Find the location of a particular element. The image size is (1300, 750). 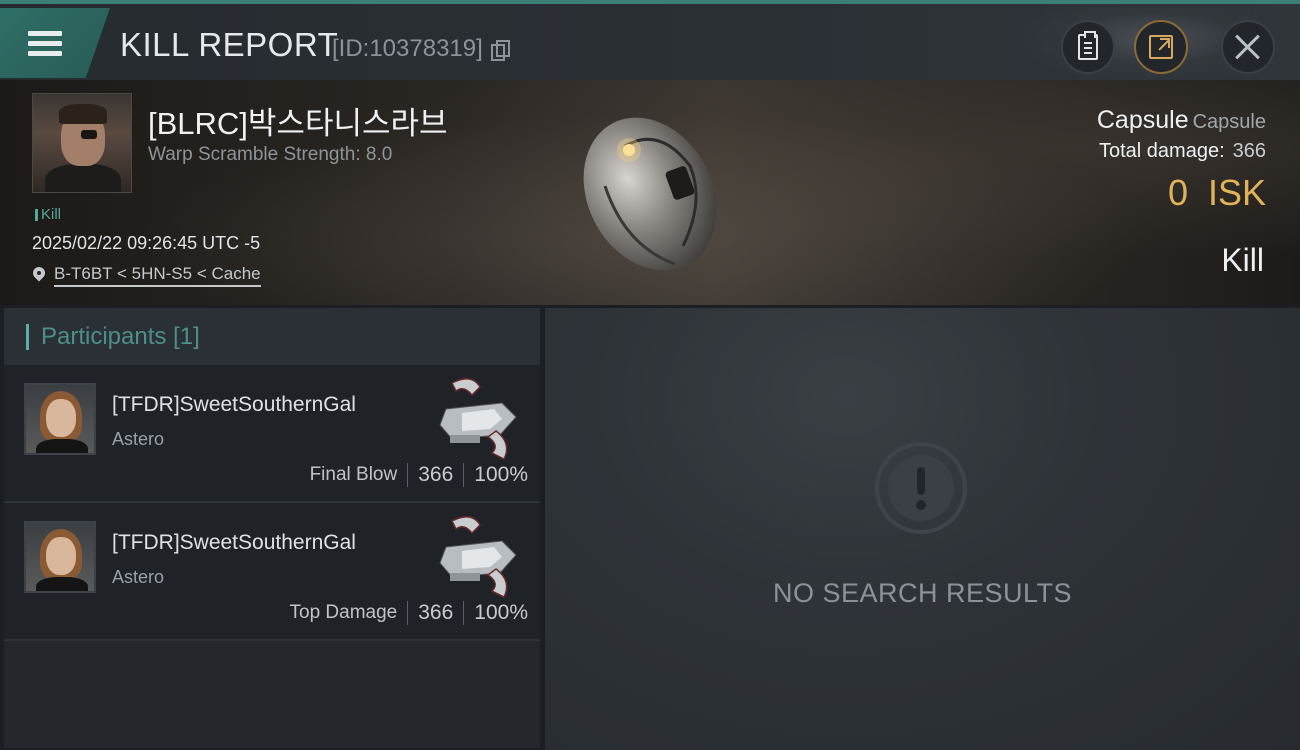

isk-unit: ISK is located at coordinates (1236, 192).